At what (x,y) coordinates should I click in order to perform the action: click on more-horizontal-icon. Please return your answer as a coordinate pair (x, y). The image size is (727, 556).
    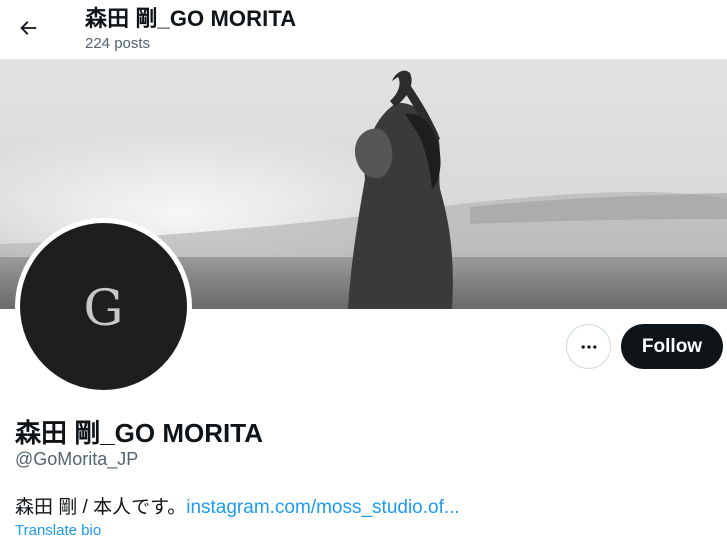
    Looking at the image, I should click on (588, 346).